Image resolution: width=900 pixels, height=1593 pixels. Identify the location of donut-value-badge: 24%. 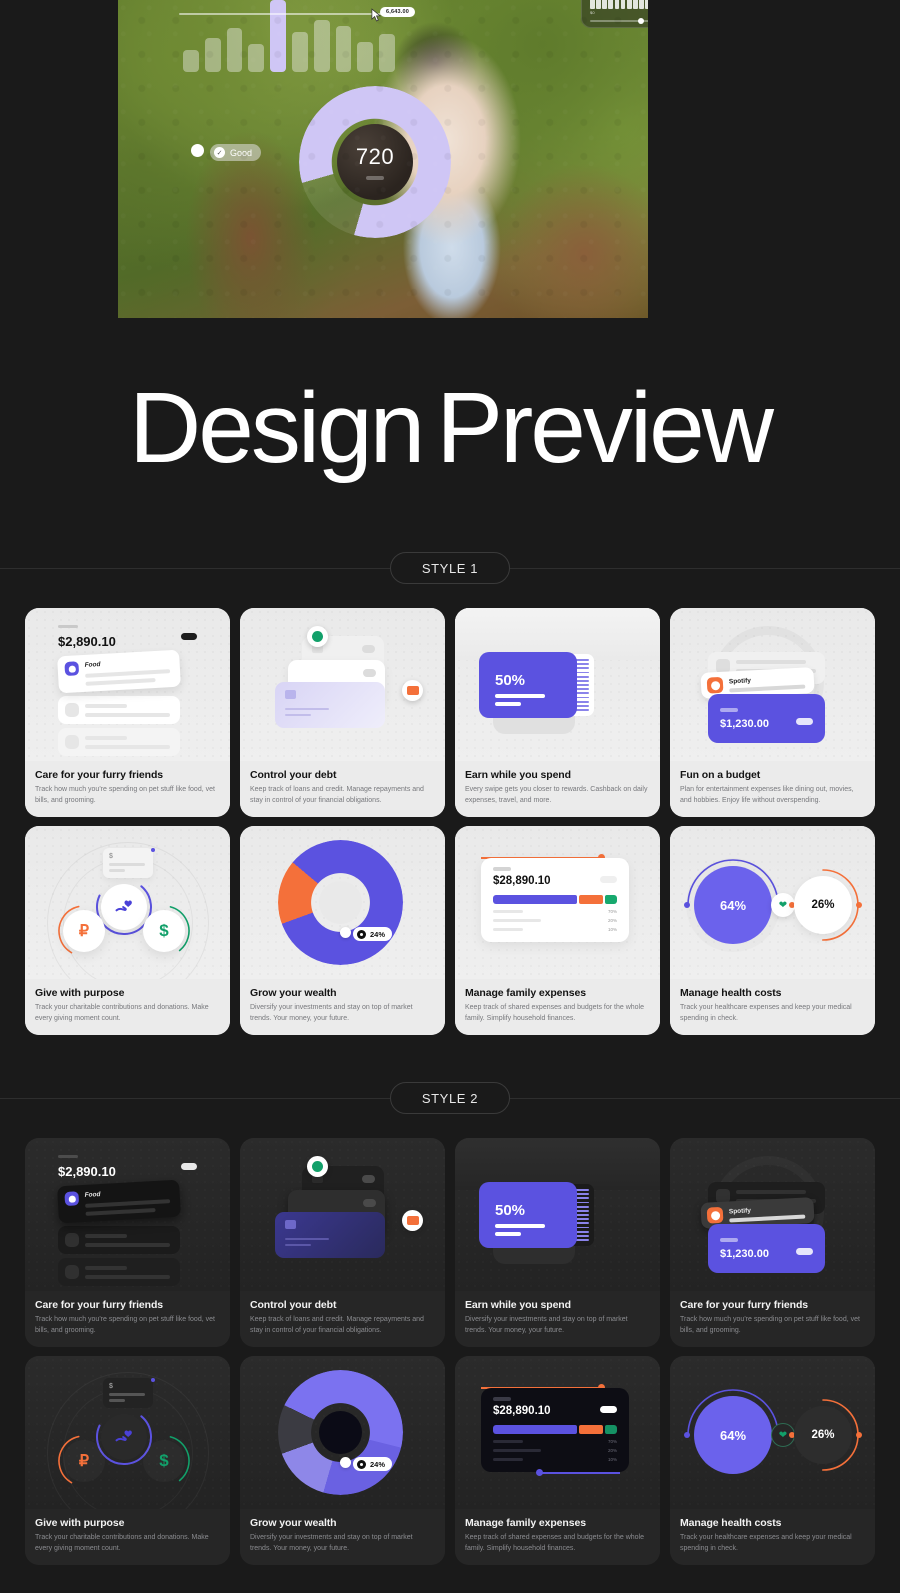
(373, 1464).